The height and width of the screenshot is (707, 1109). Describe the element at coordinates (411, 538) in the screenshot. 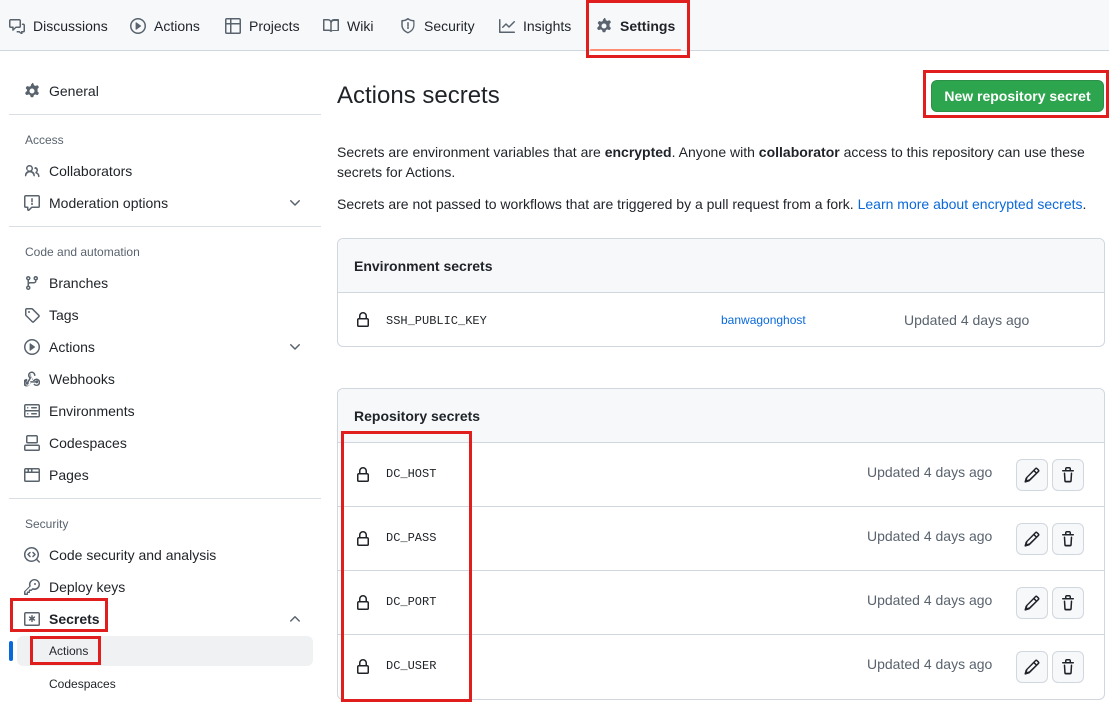

I see `secret-name: DC_PASS` at that location.